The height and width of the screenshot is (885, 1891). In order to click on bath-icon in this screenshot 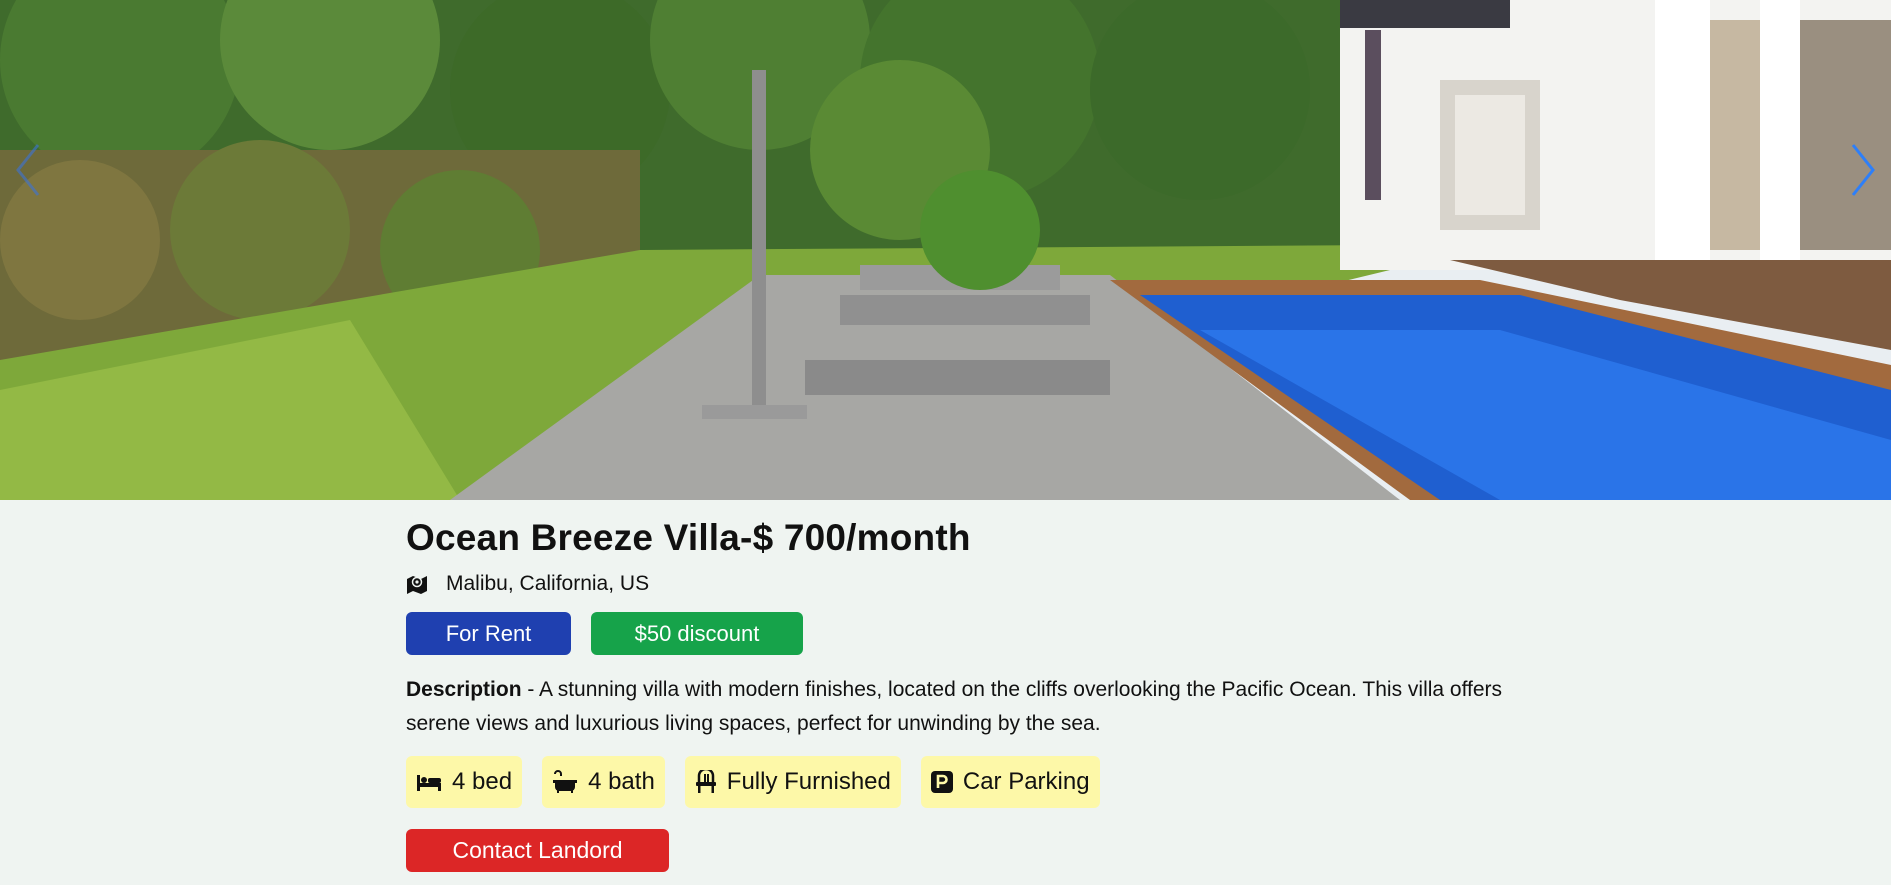, I will do `click(565, 781)`.